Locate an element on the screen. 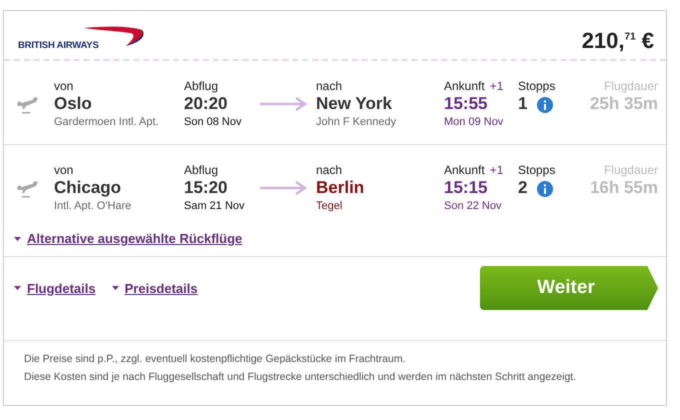 This screenshot has width=680, height=420. departure-time: 15:20 is located at coordinates (206, 188).